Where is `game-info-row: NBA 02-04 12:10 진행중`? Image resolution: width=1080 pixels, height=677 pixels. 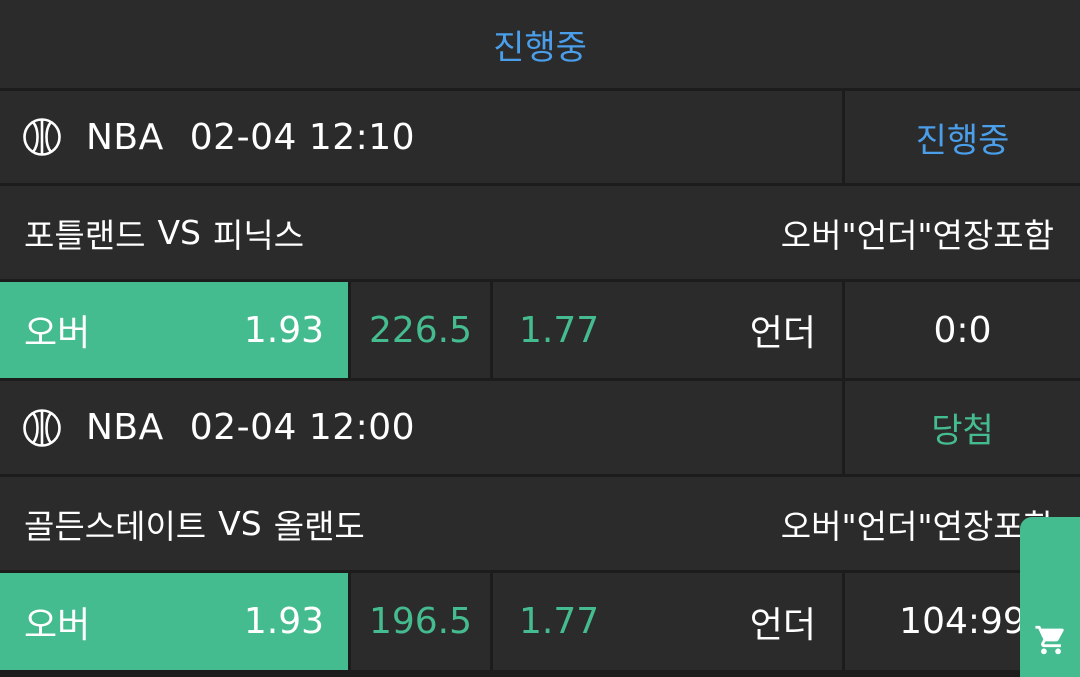
game-info-row: NBA 02-04 12:10 진행중 is located at coordinates (540, 137).